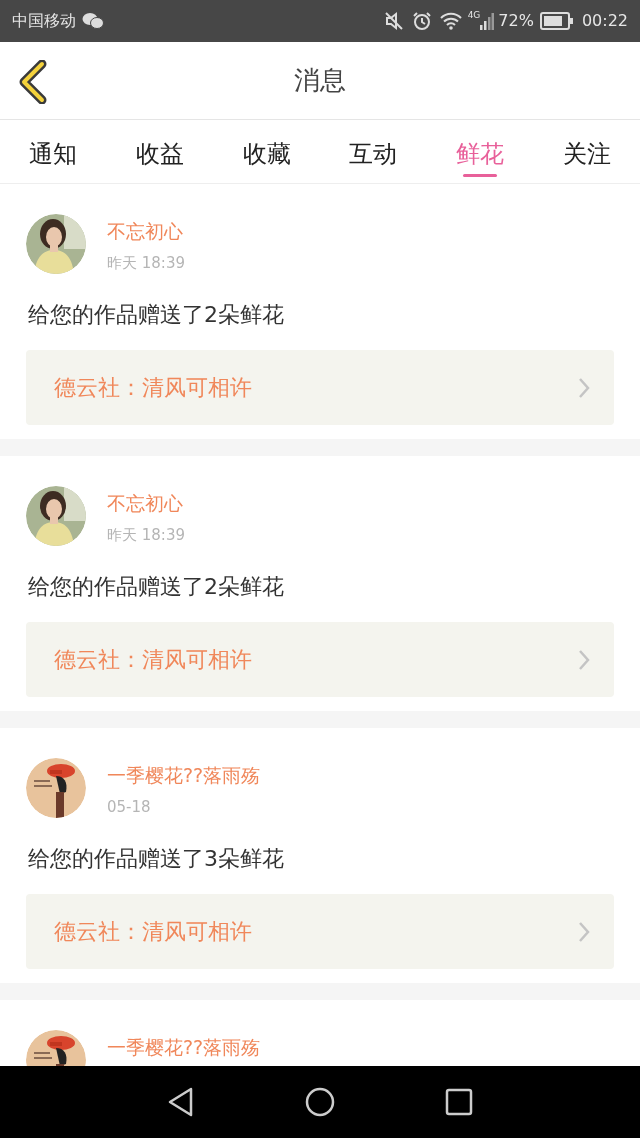 The height and width of the screenshot is (1138, 640). What do you see at coordinates (586, 151) in the screenshot?
I see `tab: 关注` at bounding box center [586, 151].